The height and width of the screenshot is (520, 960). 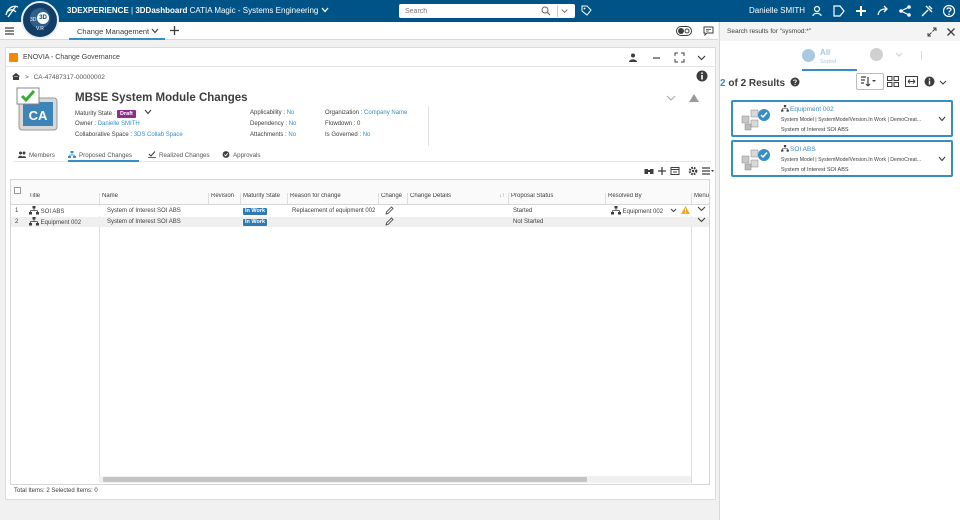 What do you see at coordinates (650, 222) in the screenshot?
I see `row-resolved-cell` at bounding box center [650, 222].